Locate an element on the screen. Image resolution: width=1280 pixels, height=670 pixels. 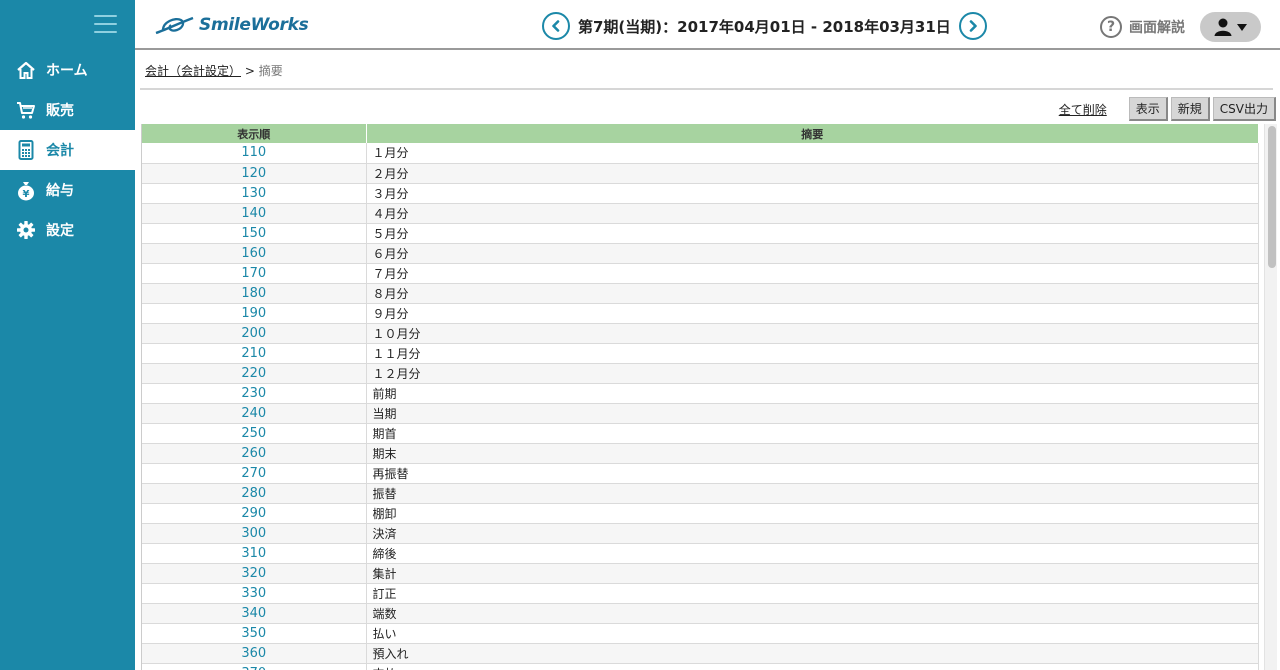
column-header-order: 表示順 is located at coordinates (254, 133).